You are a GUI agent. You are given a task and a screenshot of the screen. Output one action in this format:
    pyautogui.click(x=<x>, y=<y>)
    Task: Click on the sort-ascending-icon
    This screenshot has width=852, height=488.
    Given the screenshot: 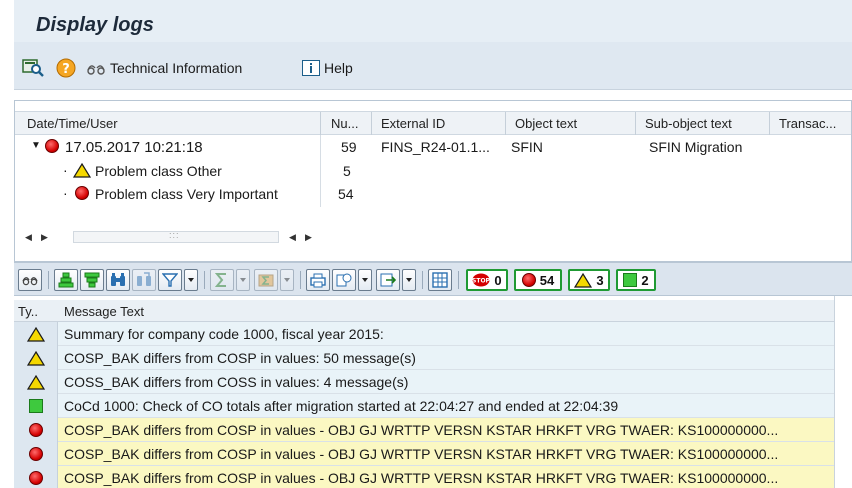 What is the action you would take?
    pyautogui.click(x=66, y=280)
    